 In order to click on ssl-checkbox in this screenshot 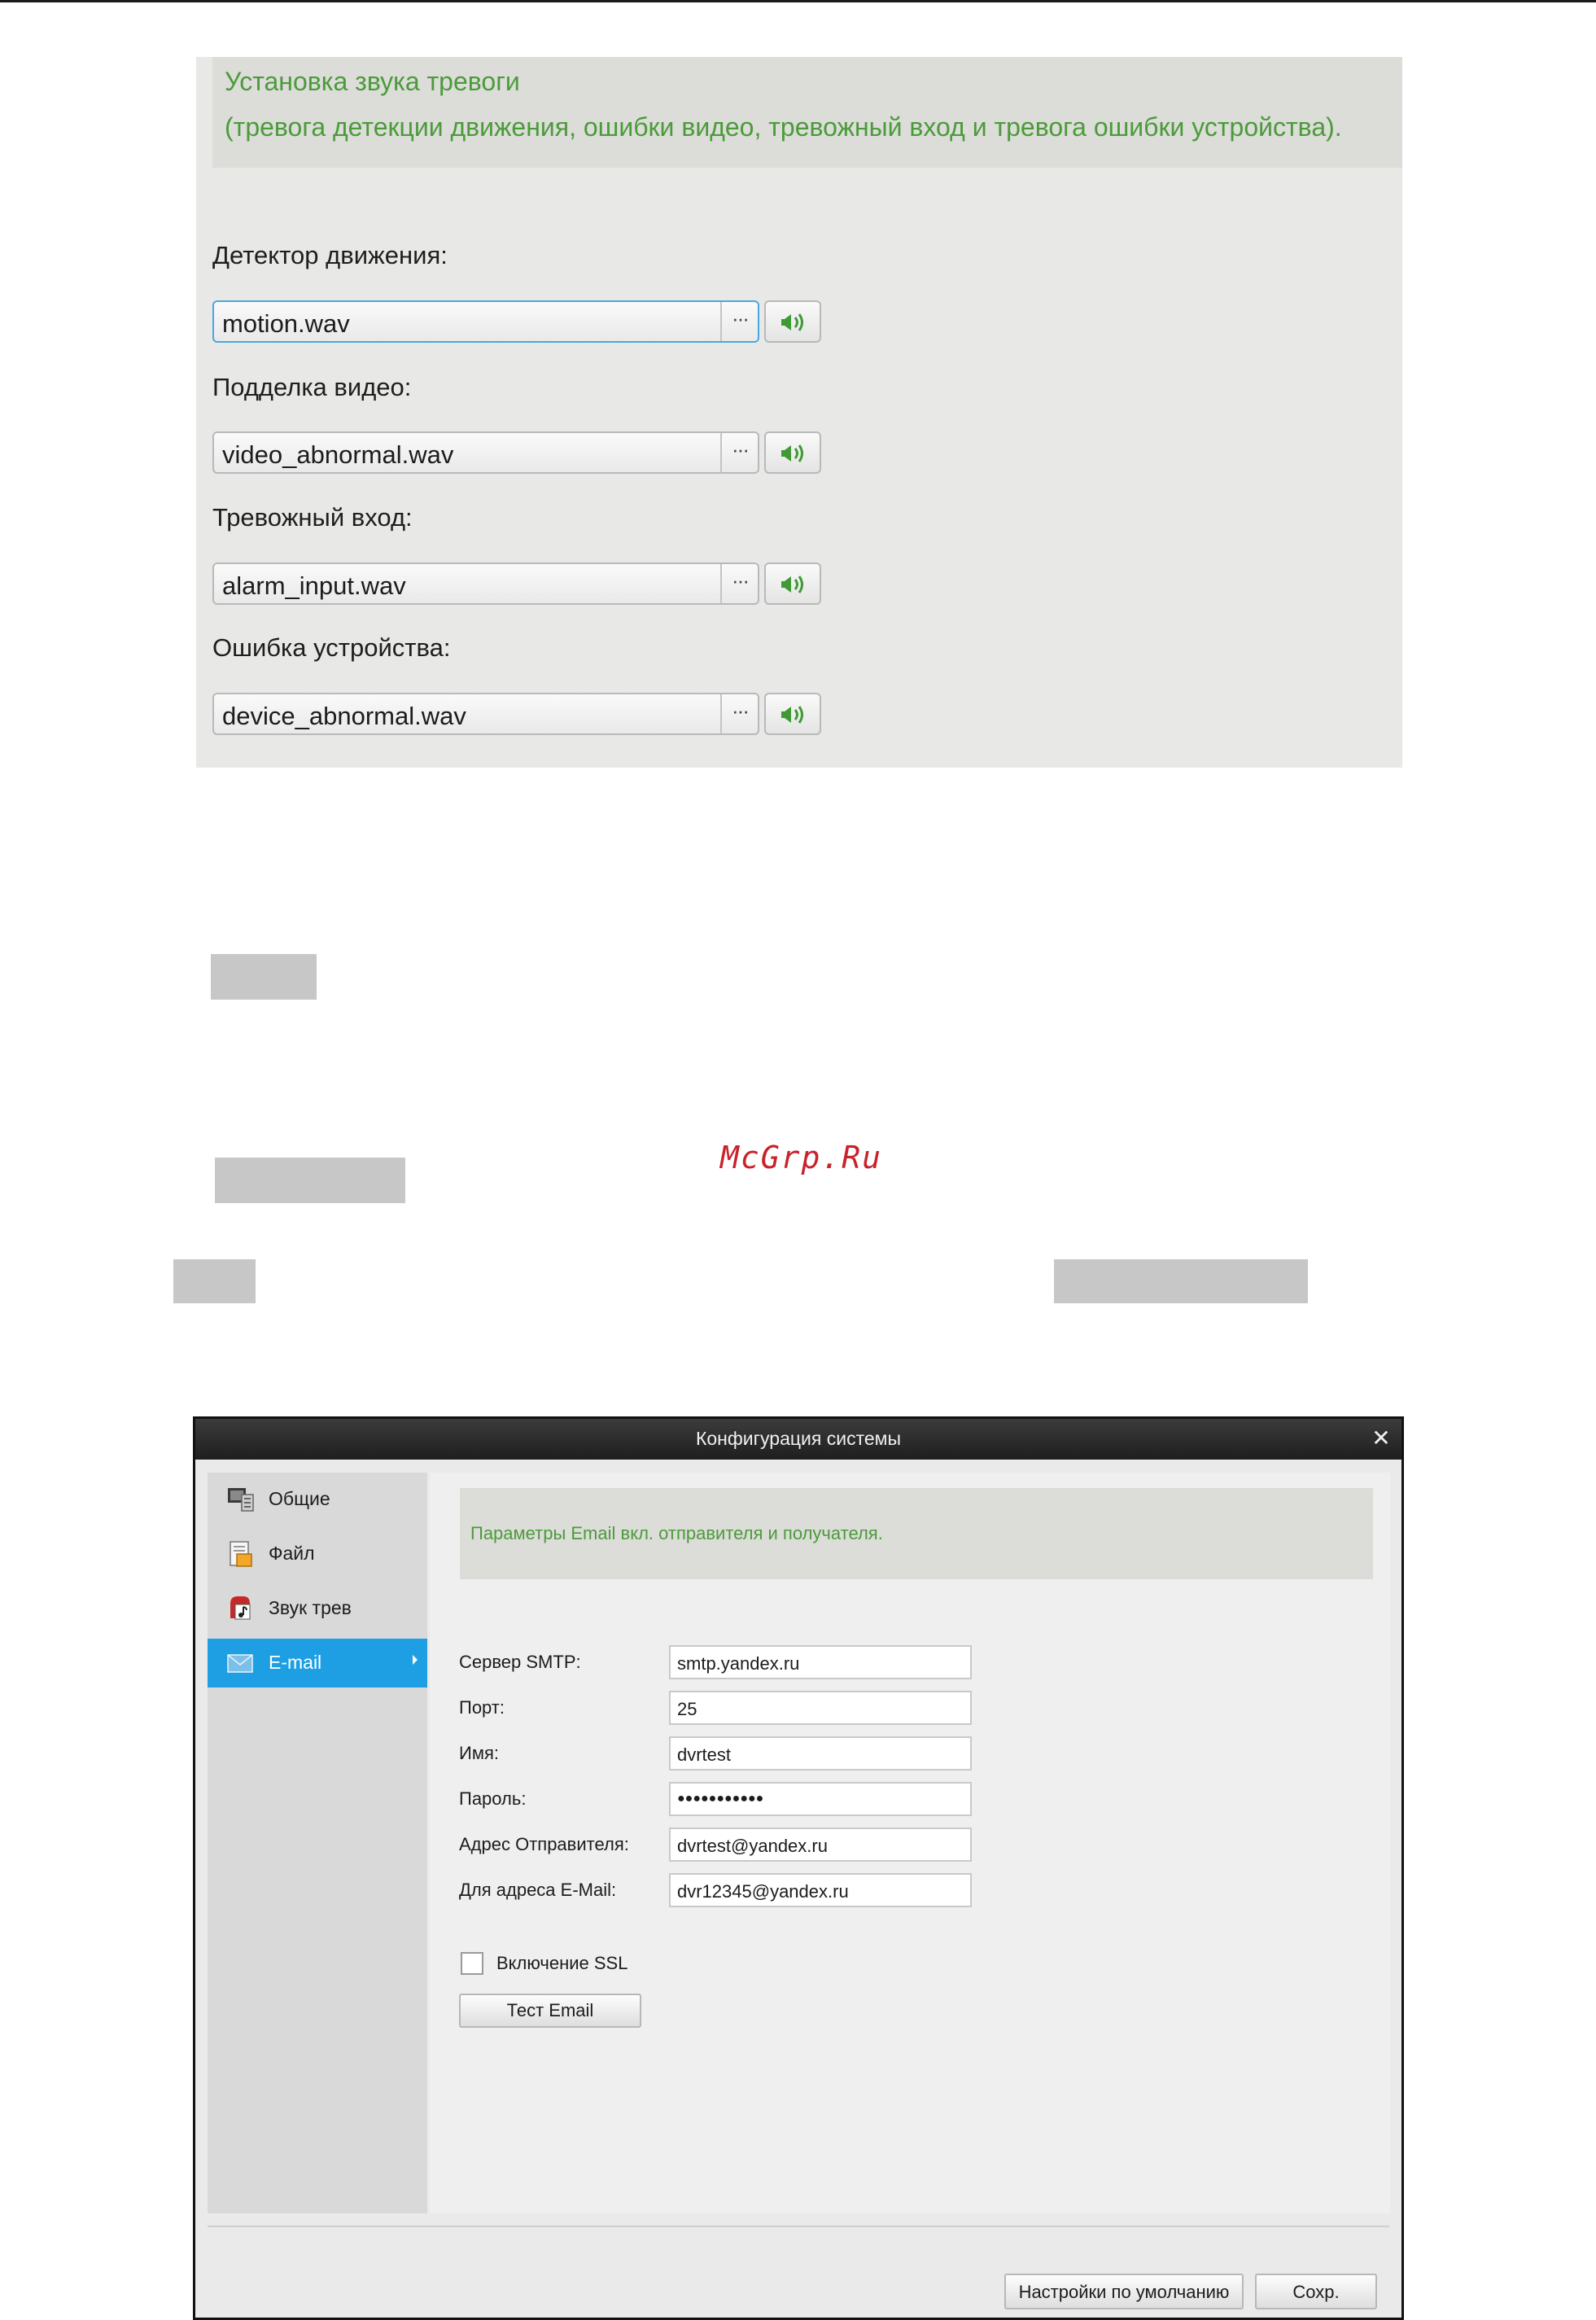, I will do `click(472, 1963)`.